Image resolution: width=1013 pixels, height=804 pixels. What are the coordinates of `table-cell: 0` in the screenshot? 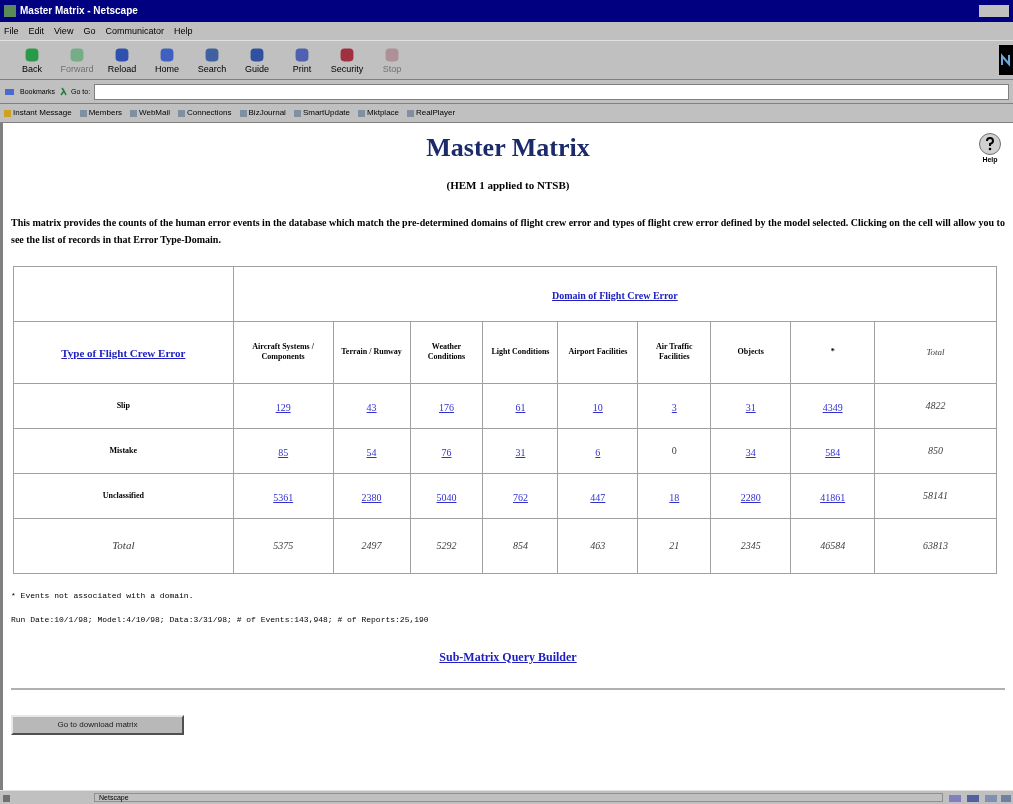 It's located at (674, 450).